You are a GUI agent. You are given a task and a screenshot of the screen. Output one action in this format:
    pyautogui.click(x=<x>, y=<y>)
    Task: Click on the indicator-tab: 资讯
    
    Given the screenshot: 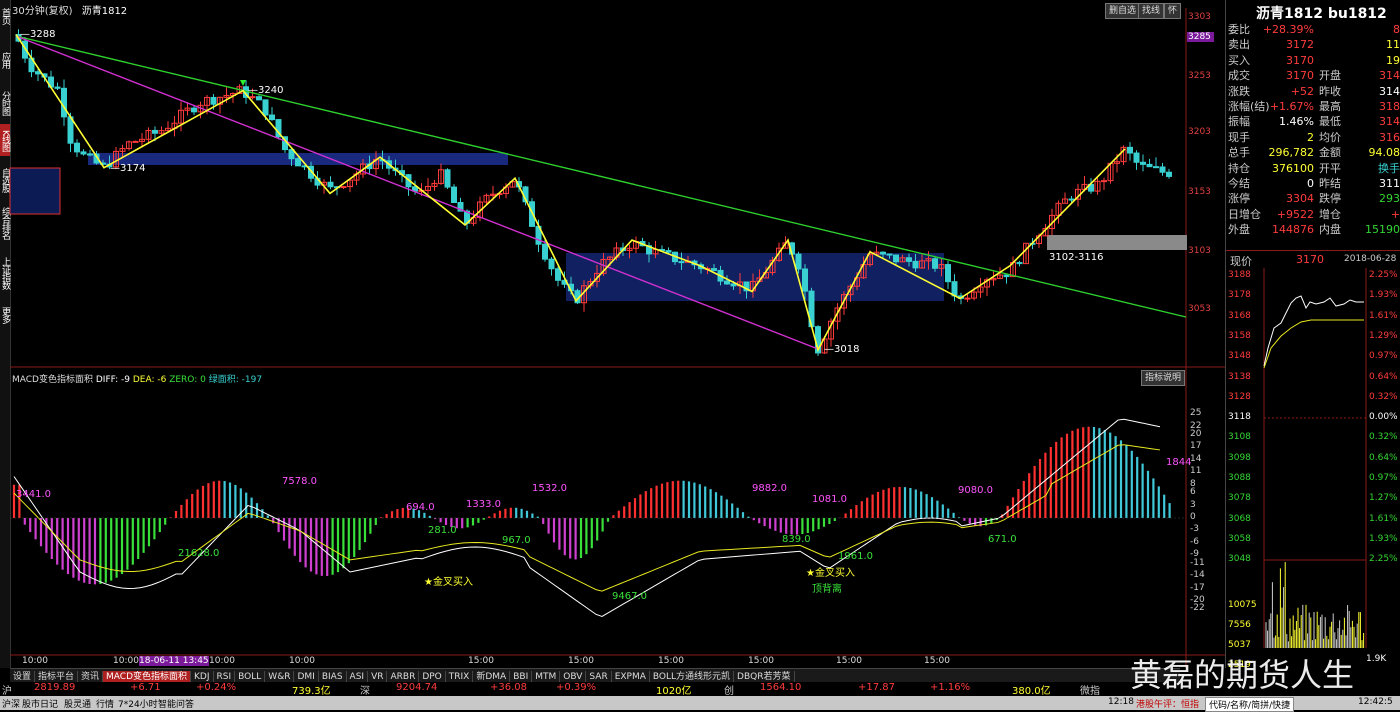 What is the action you would take?
    pyautogui.click(x=90, y=676)
    